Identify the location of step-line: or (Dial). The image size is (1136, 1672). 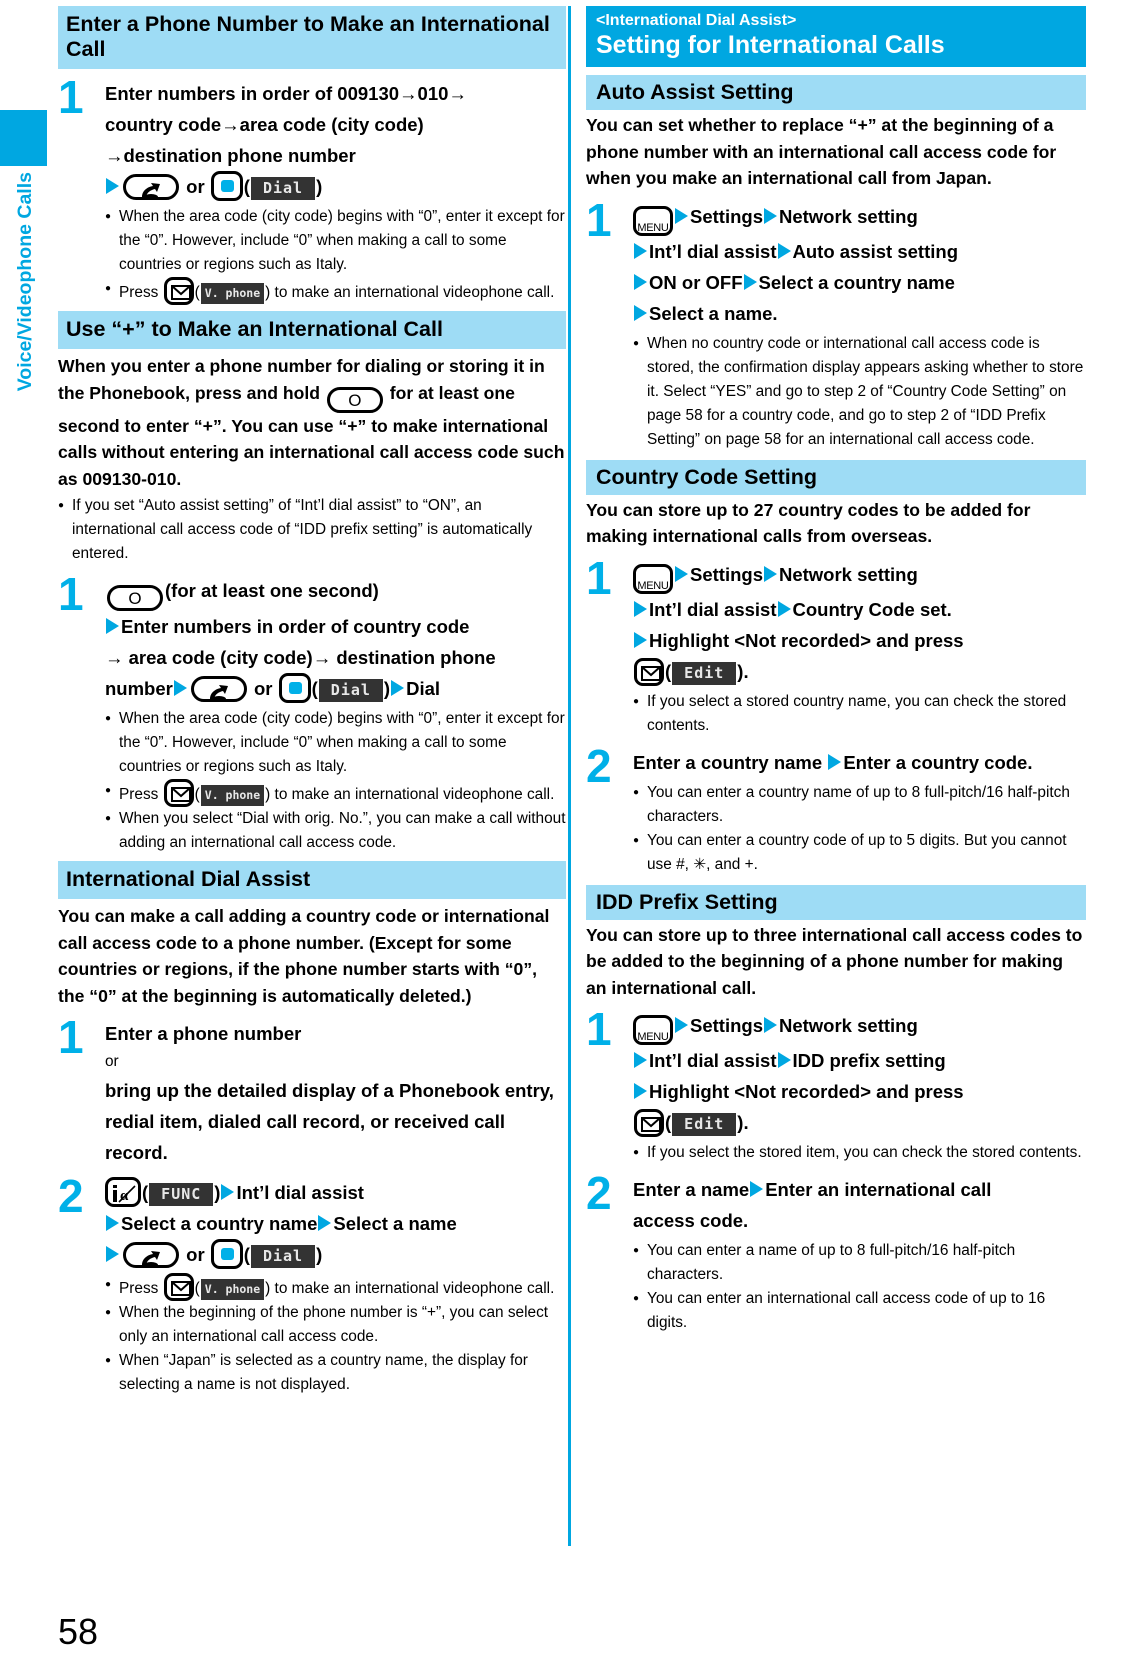
(335, 1254).